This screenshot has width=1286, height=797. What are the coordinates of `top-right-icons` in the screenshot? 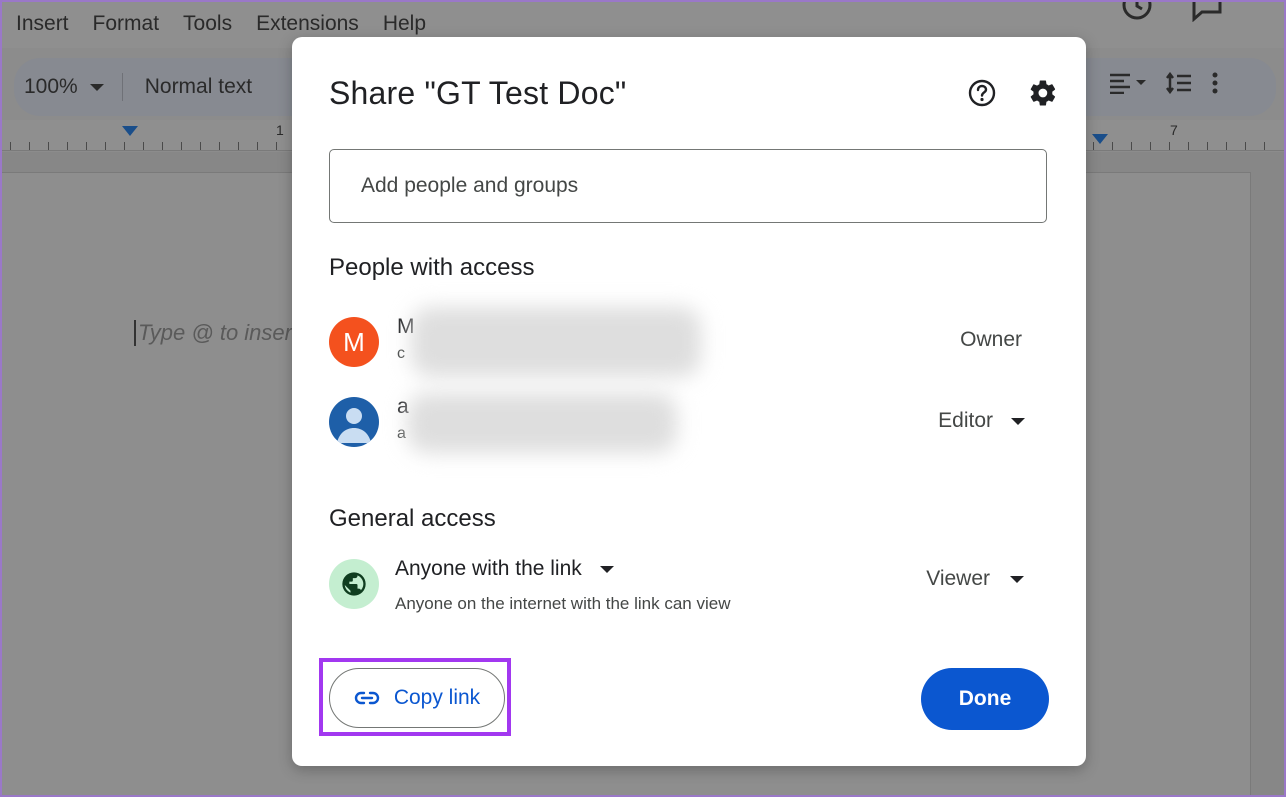 It's located at (1172, 12).